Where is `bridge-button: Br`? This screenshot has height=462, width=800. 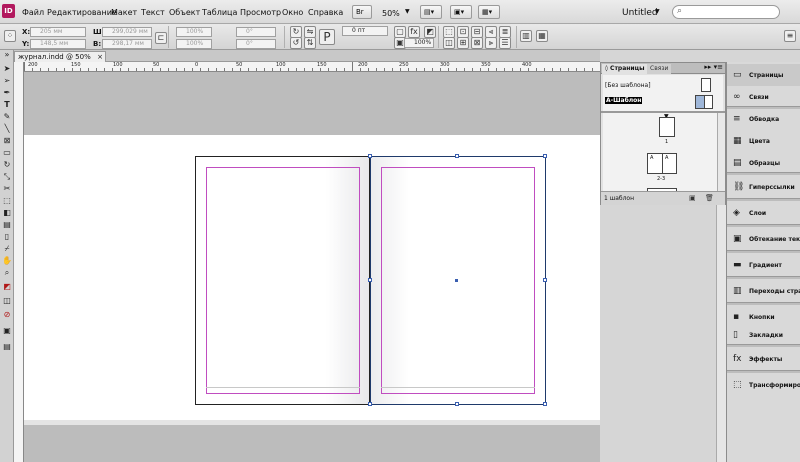 bridge-button: Br is located at coordinates (362, 12).